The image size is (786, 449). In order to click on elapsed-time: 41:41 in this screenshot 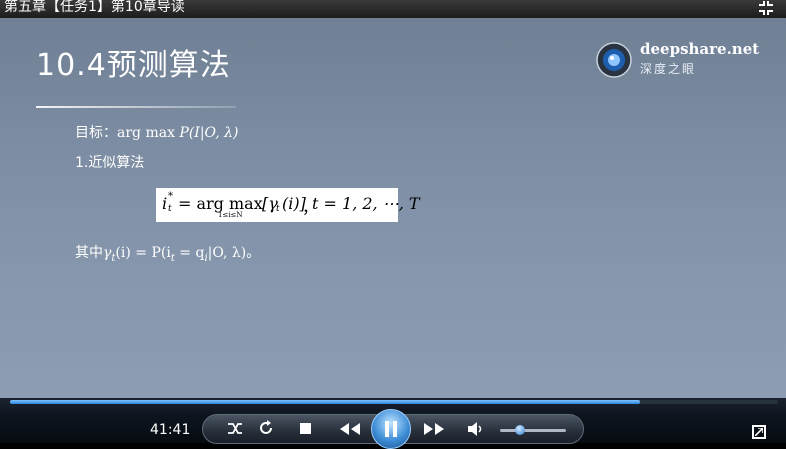, I will do `click(170, 430)`.